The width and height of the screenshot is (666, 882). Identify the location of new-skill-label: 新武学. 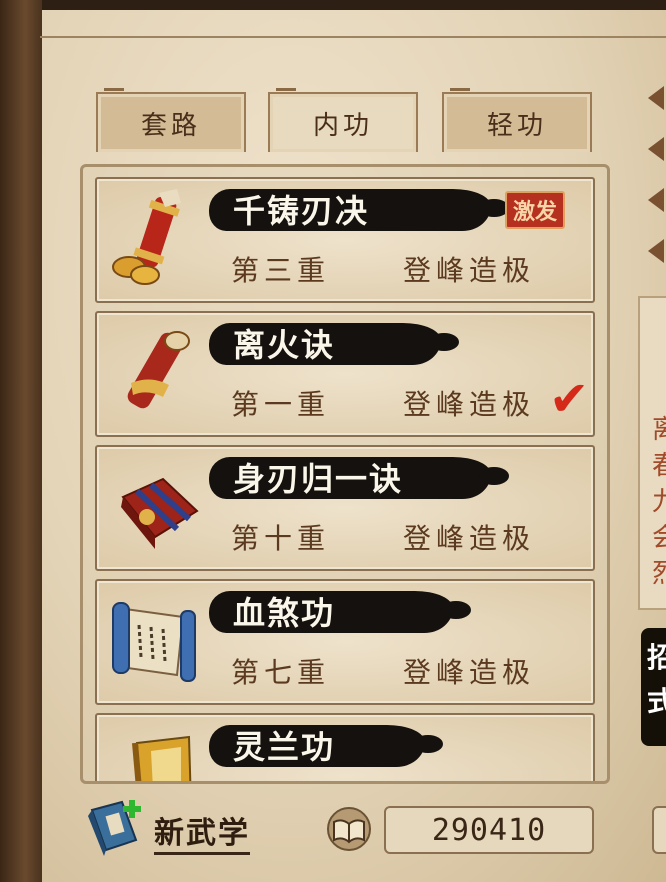
(202, 831).